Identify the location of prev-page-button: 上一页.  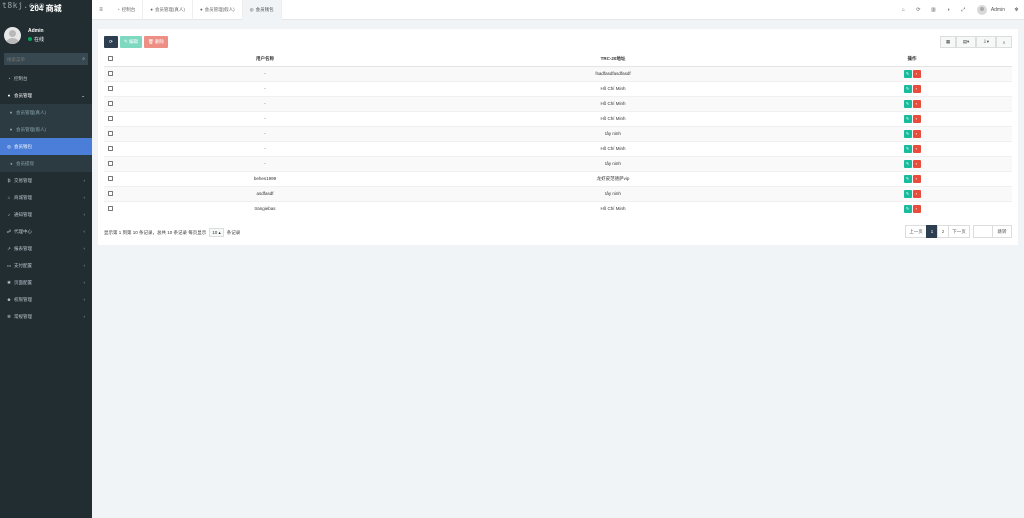
(916, 231).